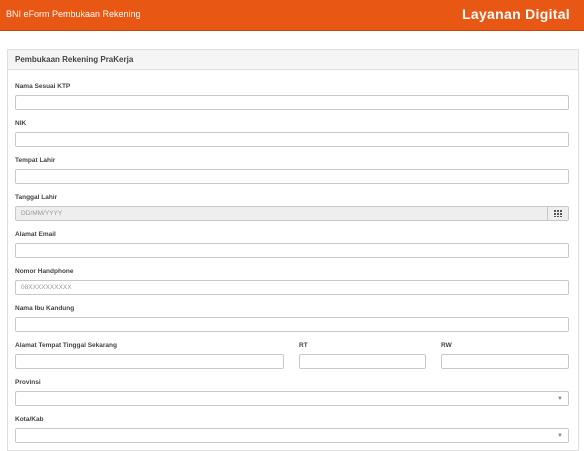 Image resolution: width=584 pixels, height=451 pixels. What do you see at coordinates (42, 213) in the screenshot?
I see `tanggal-lahir-placeholder: DD/MM/YYYY` at bounding box center [42, 213].